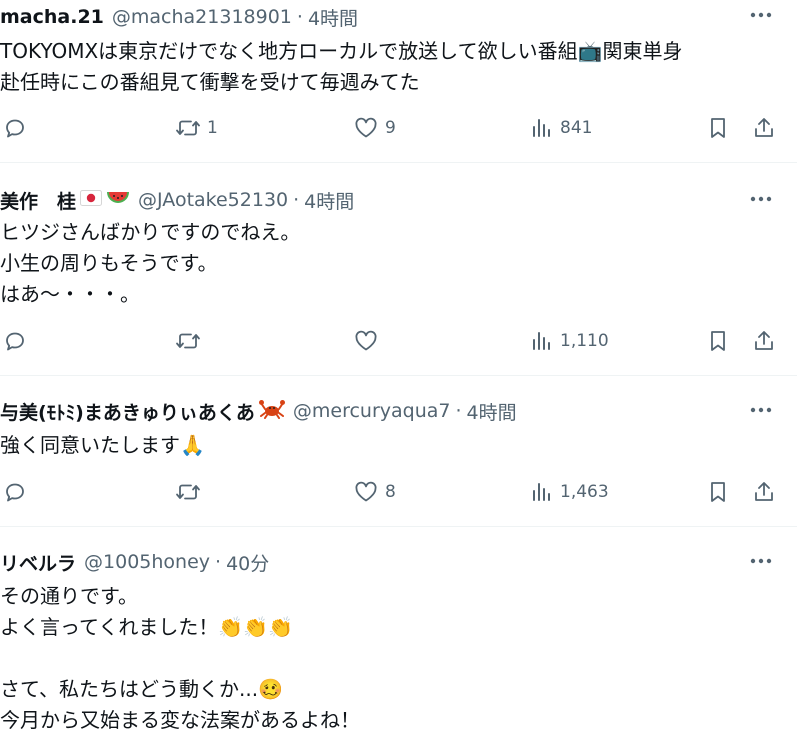 This screenshot has height=736, width=797. I want to click on views-button: 841, so click(561, 128).